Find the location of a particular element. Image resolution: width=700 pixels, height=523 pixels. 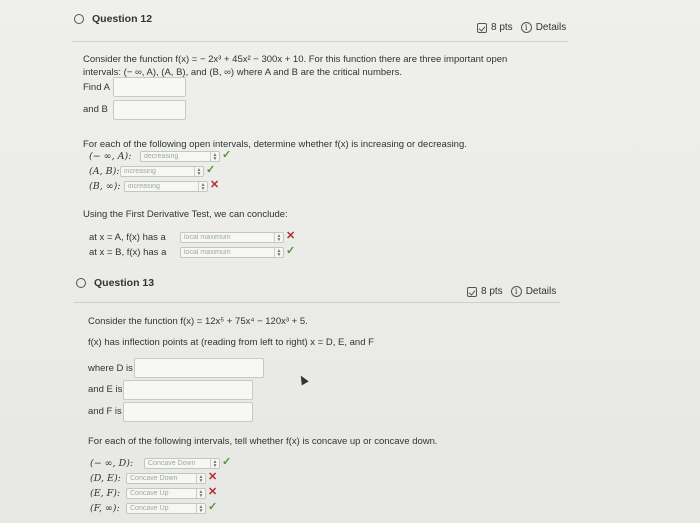

select-value: decreasing is located at coordinates (161, 156).